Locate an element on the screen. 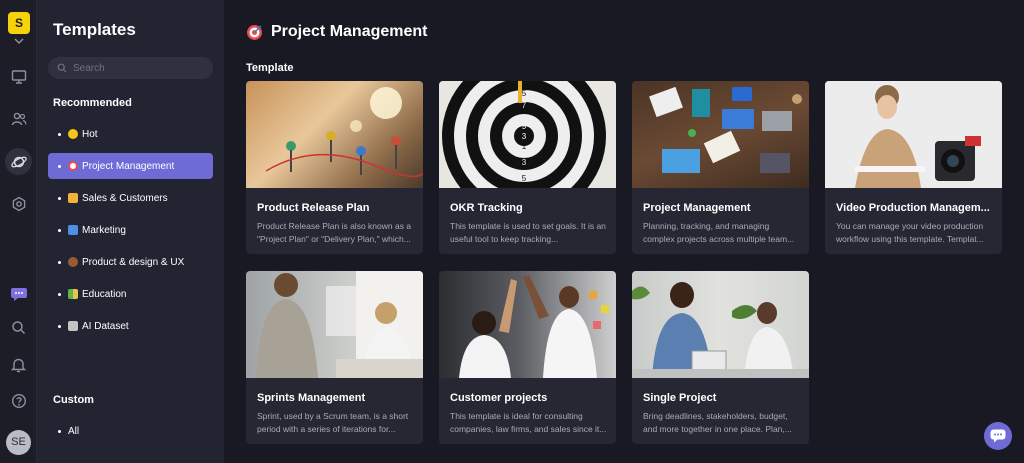 This screenshot has width=1024, height=463. planet-icon is located at coordinates (18, 161).